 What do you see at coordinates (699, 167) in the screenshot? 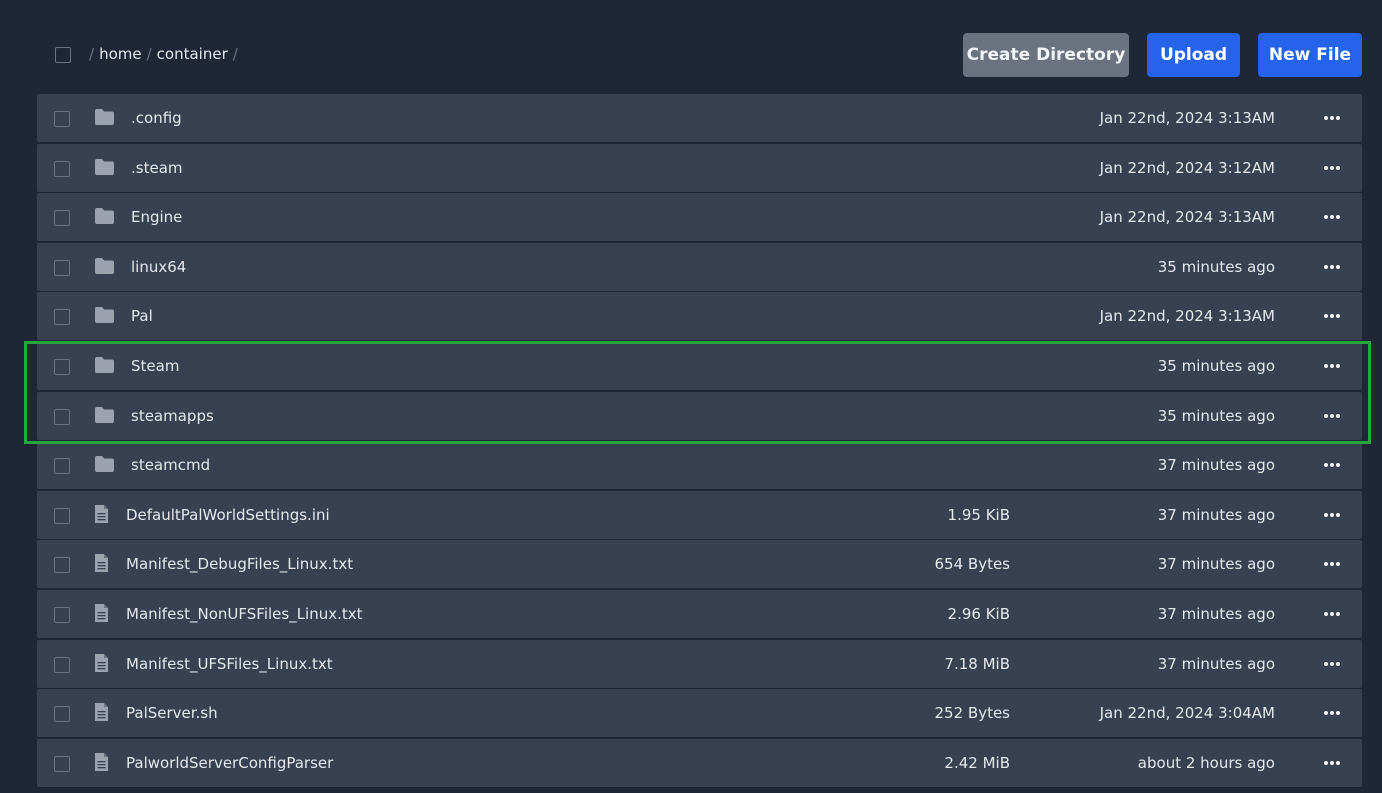
I see `folder-row: .steam Jan 22nd, 2024 3:12AM` at bounding box center [699, 167].